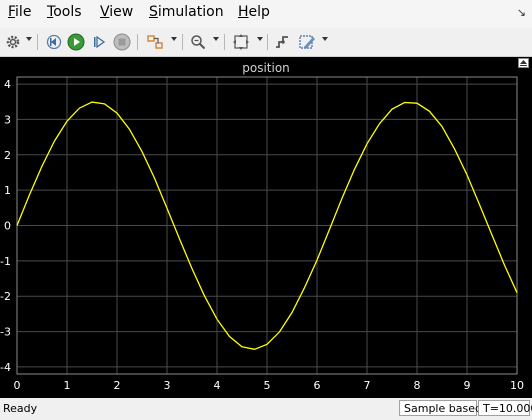 This screenshot has width=532, height=420. Describe the element at coordinates (317, 385) in the screenshot. I see `x-tick-label: 6` at that location.